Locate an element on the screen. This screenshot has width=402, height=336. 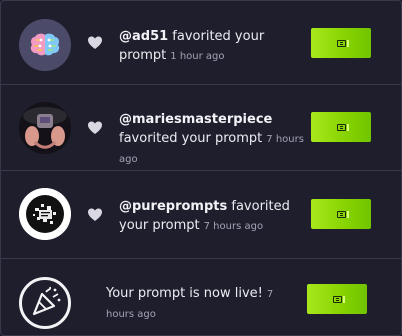
notification-message: Your prompt is now live! is located at coordinates (184, 293).